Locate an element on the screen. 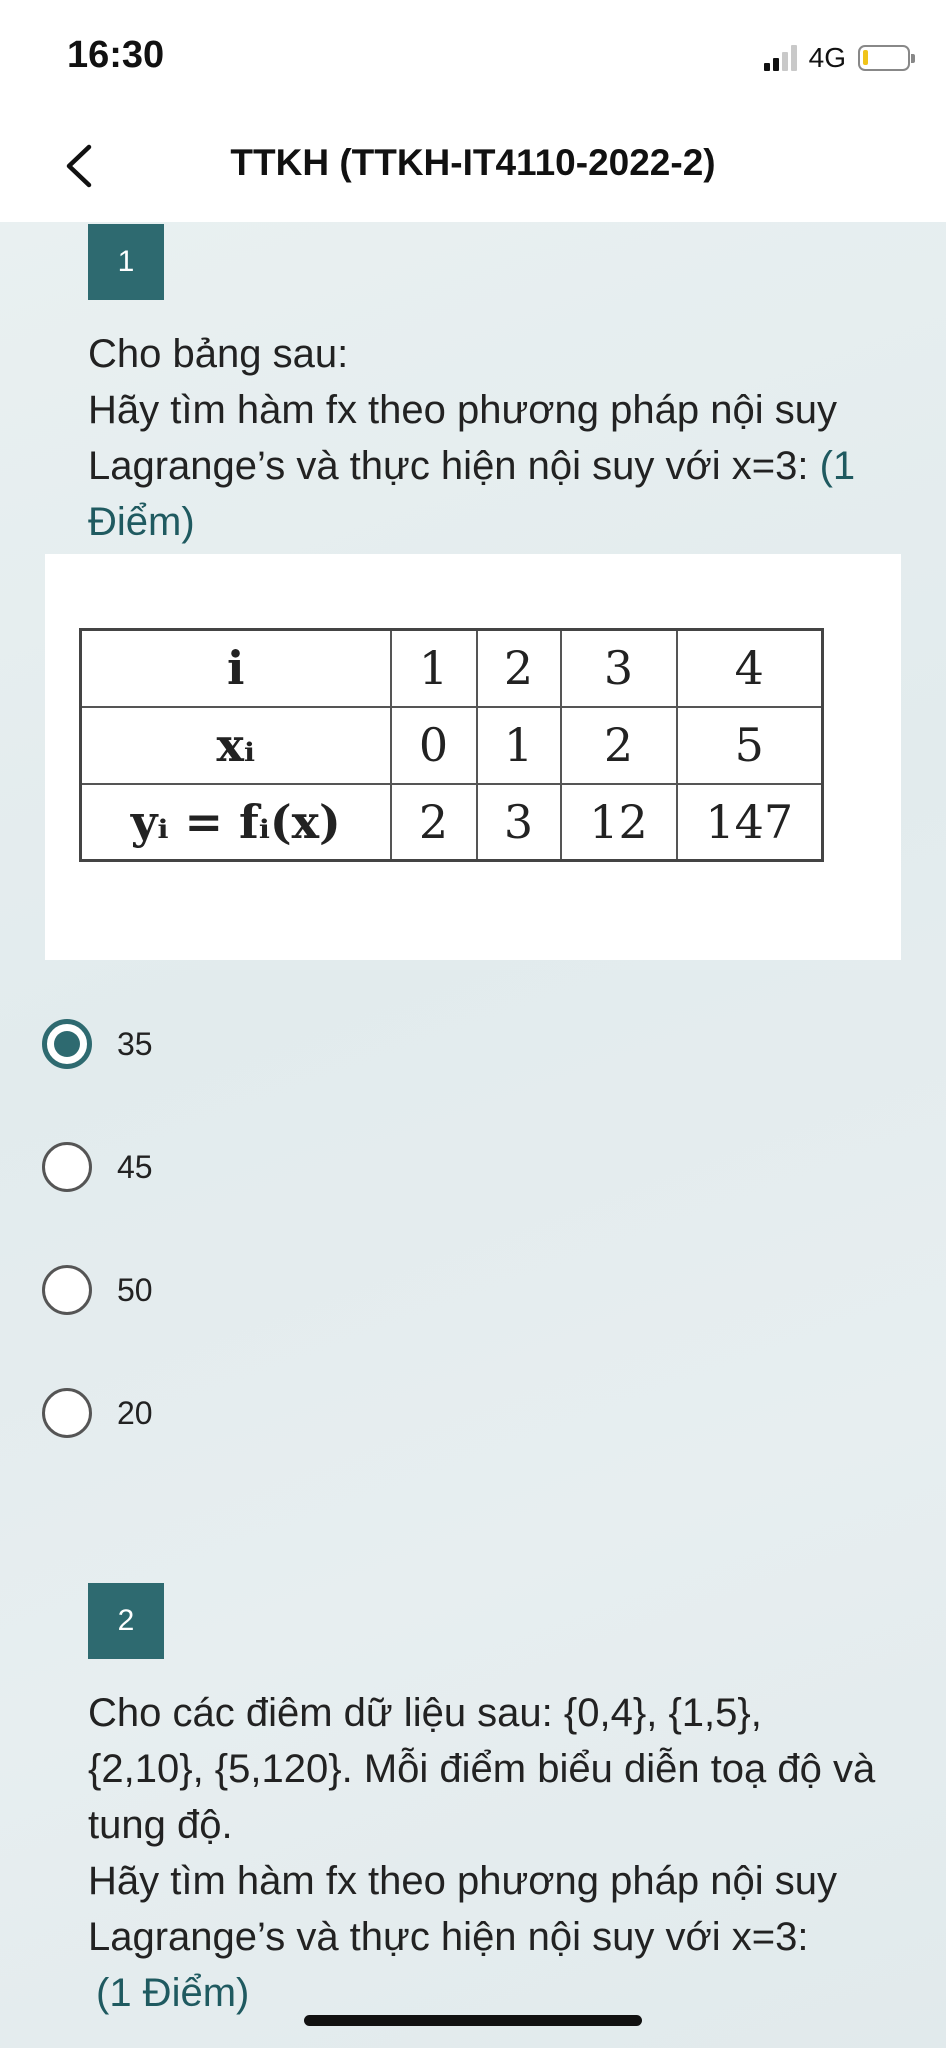 The height and width of the screenshot is (2048, 946). table-header-cell: yᵢ = fᵢ(x) is located at coordinates (235, 822).